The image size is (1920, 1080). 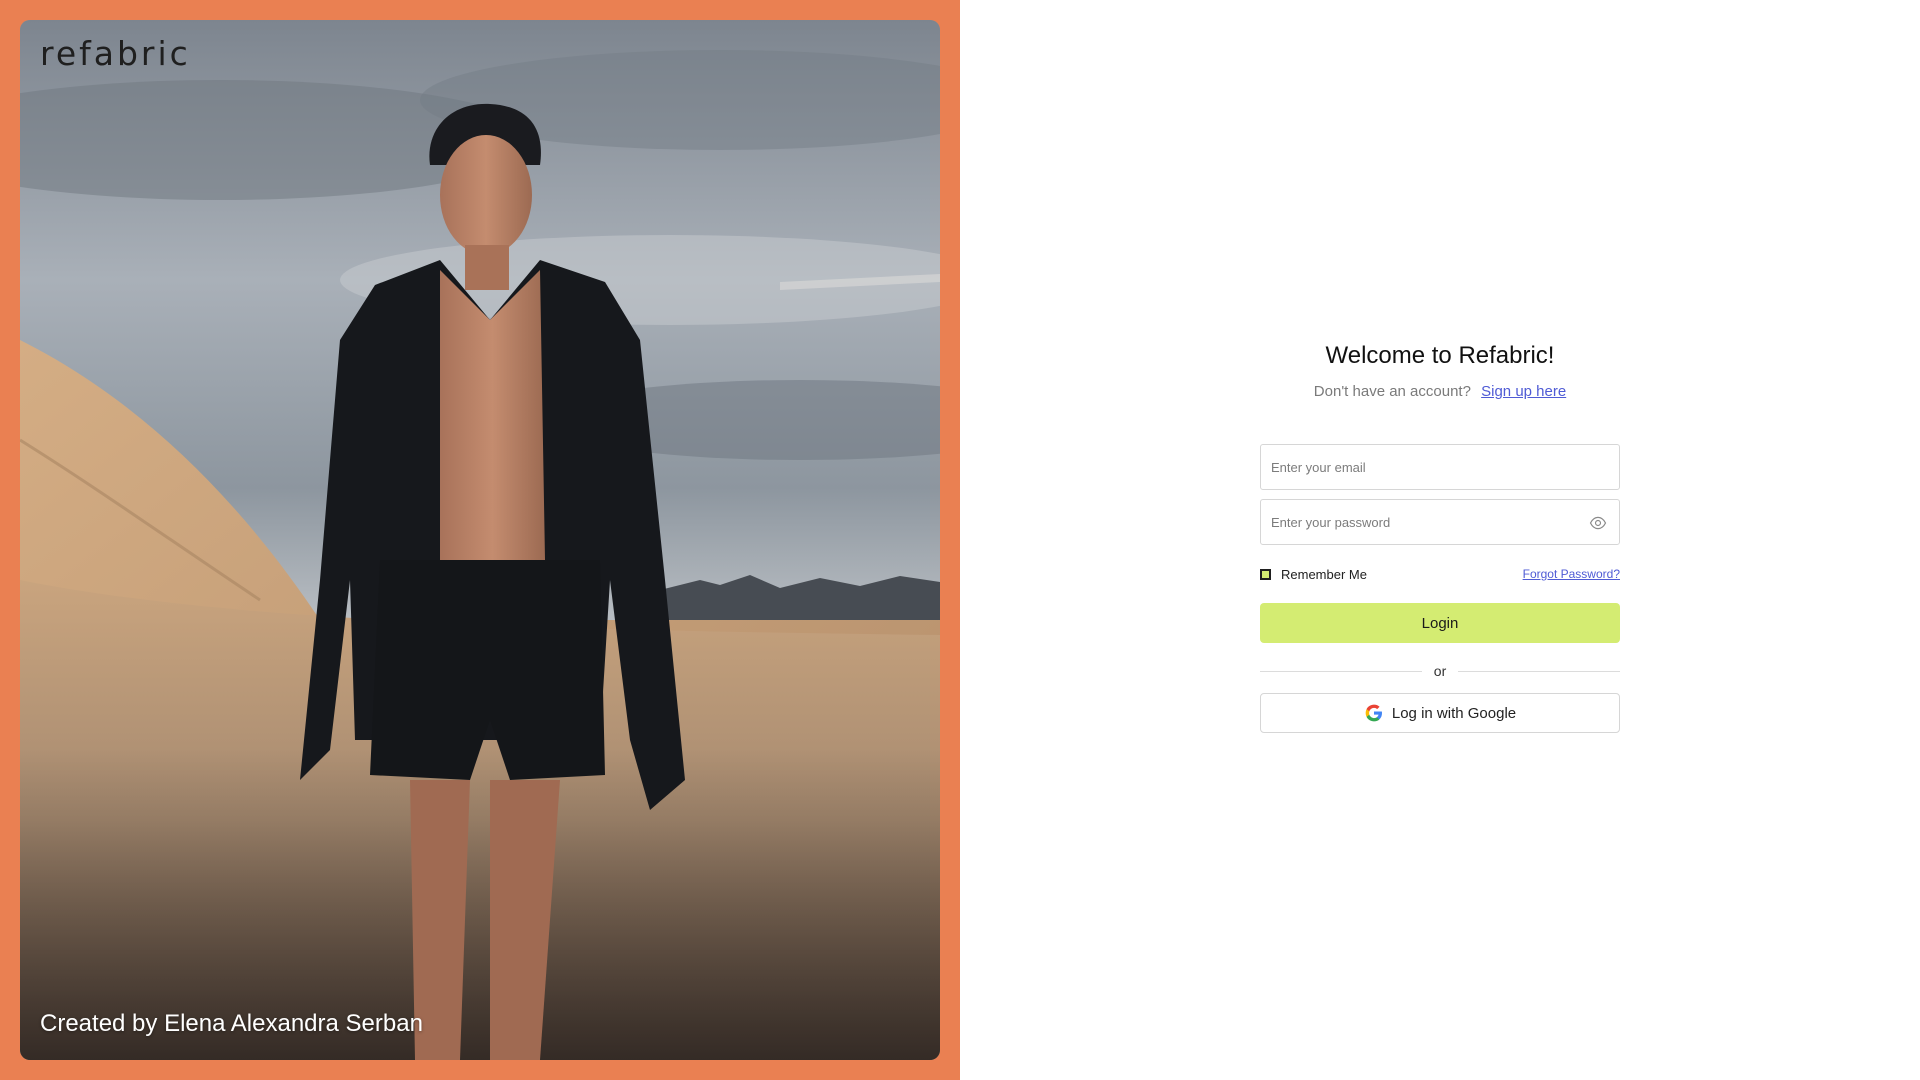 What do you see at coordinates (1324, 574) in the screenshot?
I see `remember-me-label: Remember Me` at bounding box center [1324, 574].